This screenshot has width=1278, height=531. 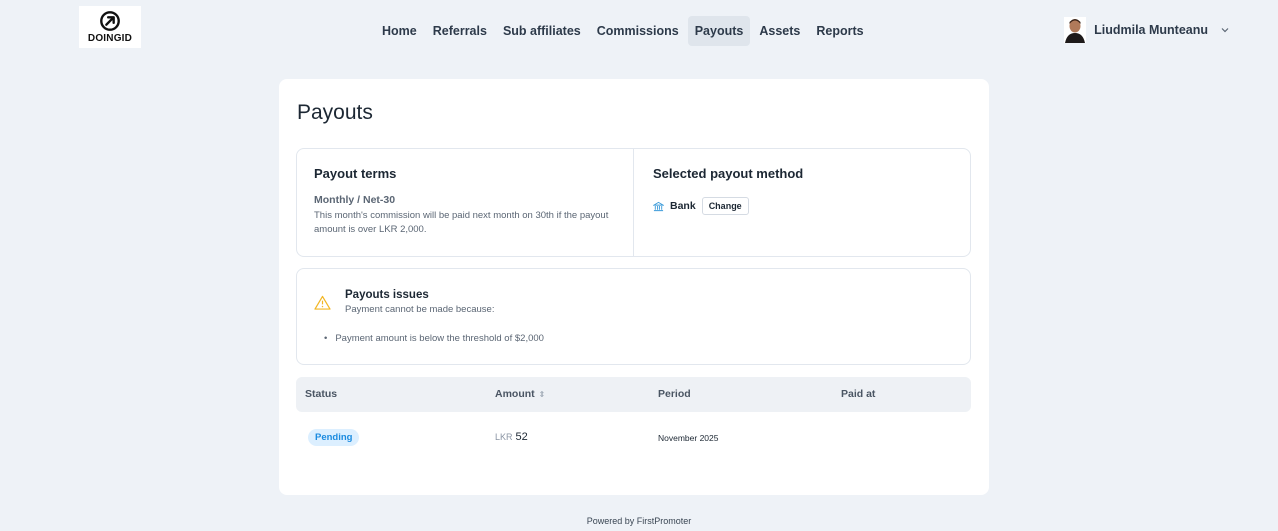 What do you see at coordinates (638, 31) in the screenshot?
I see `nav-item-commissions: Commissions` at bounding box center [638, 31].